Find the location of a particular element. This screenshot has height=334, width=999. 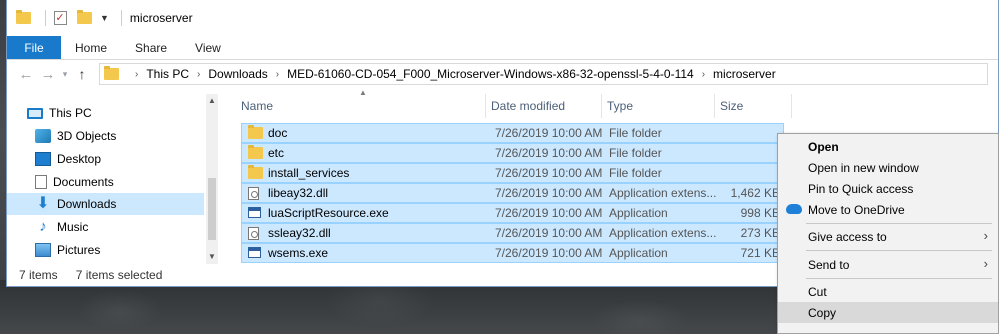

column-header-size: Size is located at coordinates (755, 106).